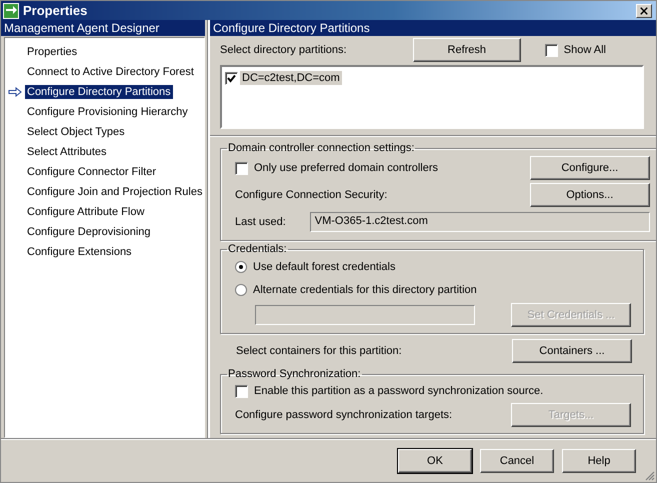 This screenshot has height=483, width=657. What do you see at coordinates (79, 252) in the screenshot?
I see `nav-item: Configure Extensions` at bounding box center [79, 252].